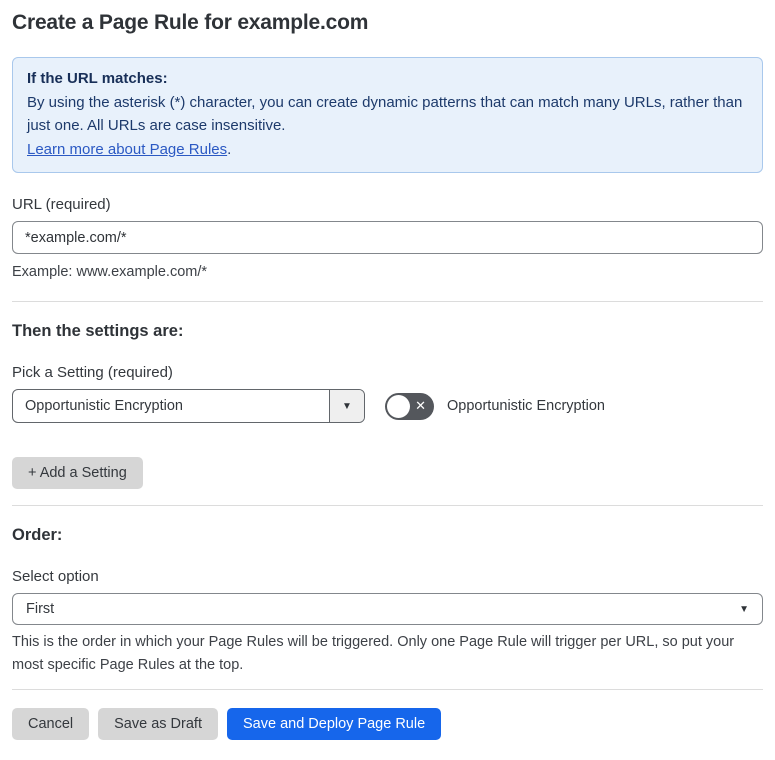  What do you see at coordinates (97, 78) in the screenshot?
I see `info-box-heading: If the URL matches:` at bounding box center [97, 78].